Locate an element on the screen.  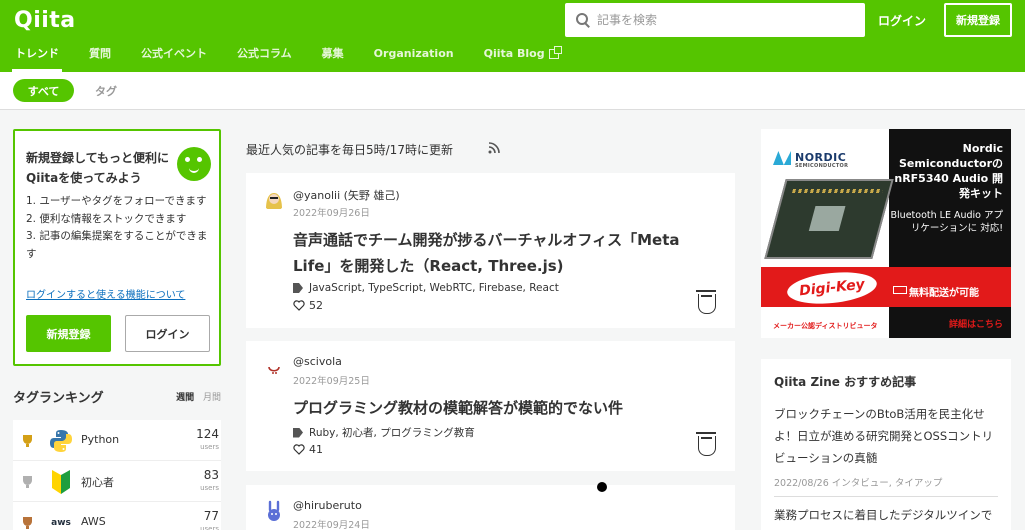
sub-nav: すべて タグ is located at coordinates (512, 91).